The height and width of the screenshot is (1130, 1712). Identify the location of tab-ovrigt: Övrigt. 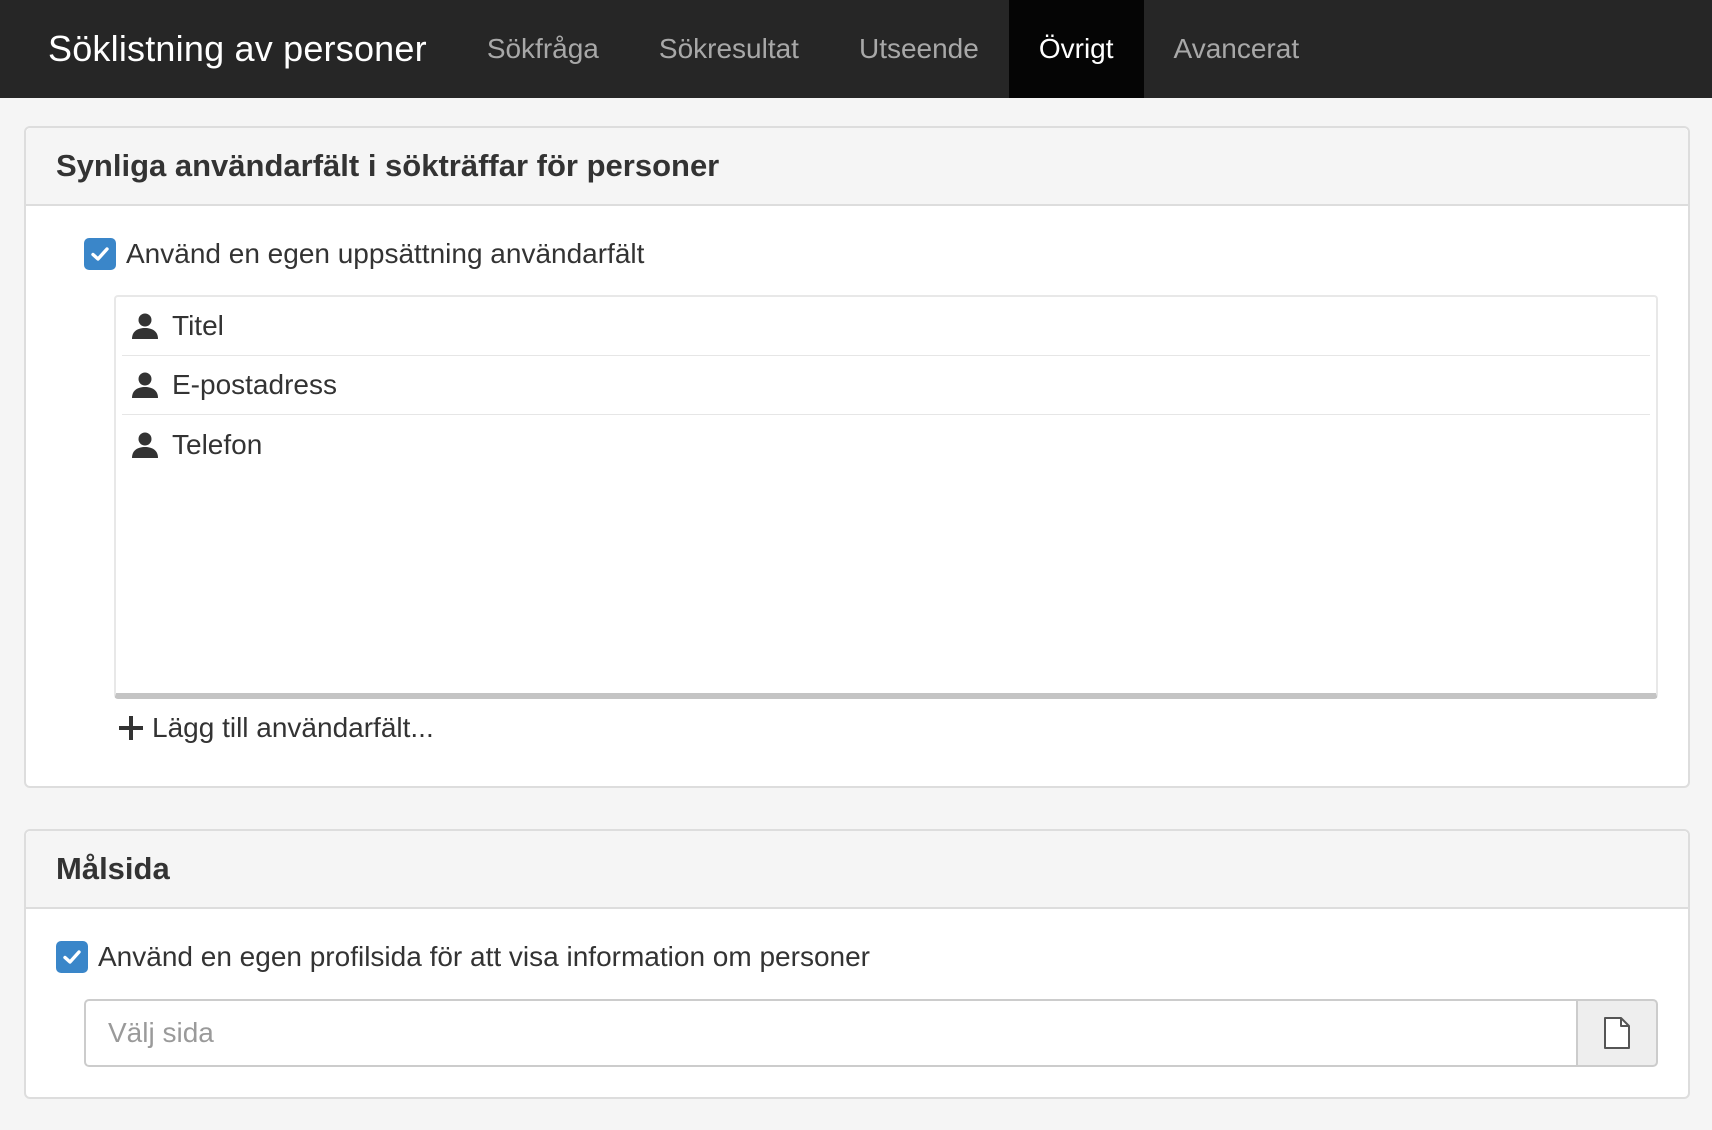
(1076, 49).